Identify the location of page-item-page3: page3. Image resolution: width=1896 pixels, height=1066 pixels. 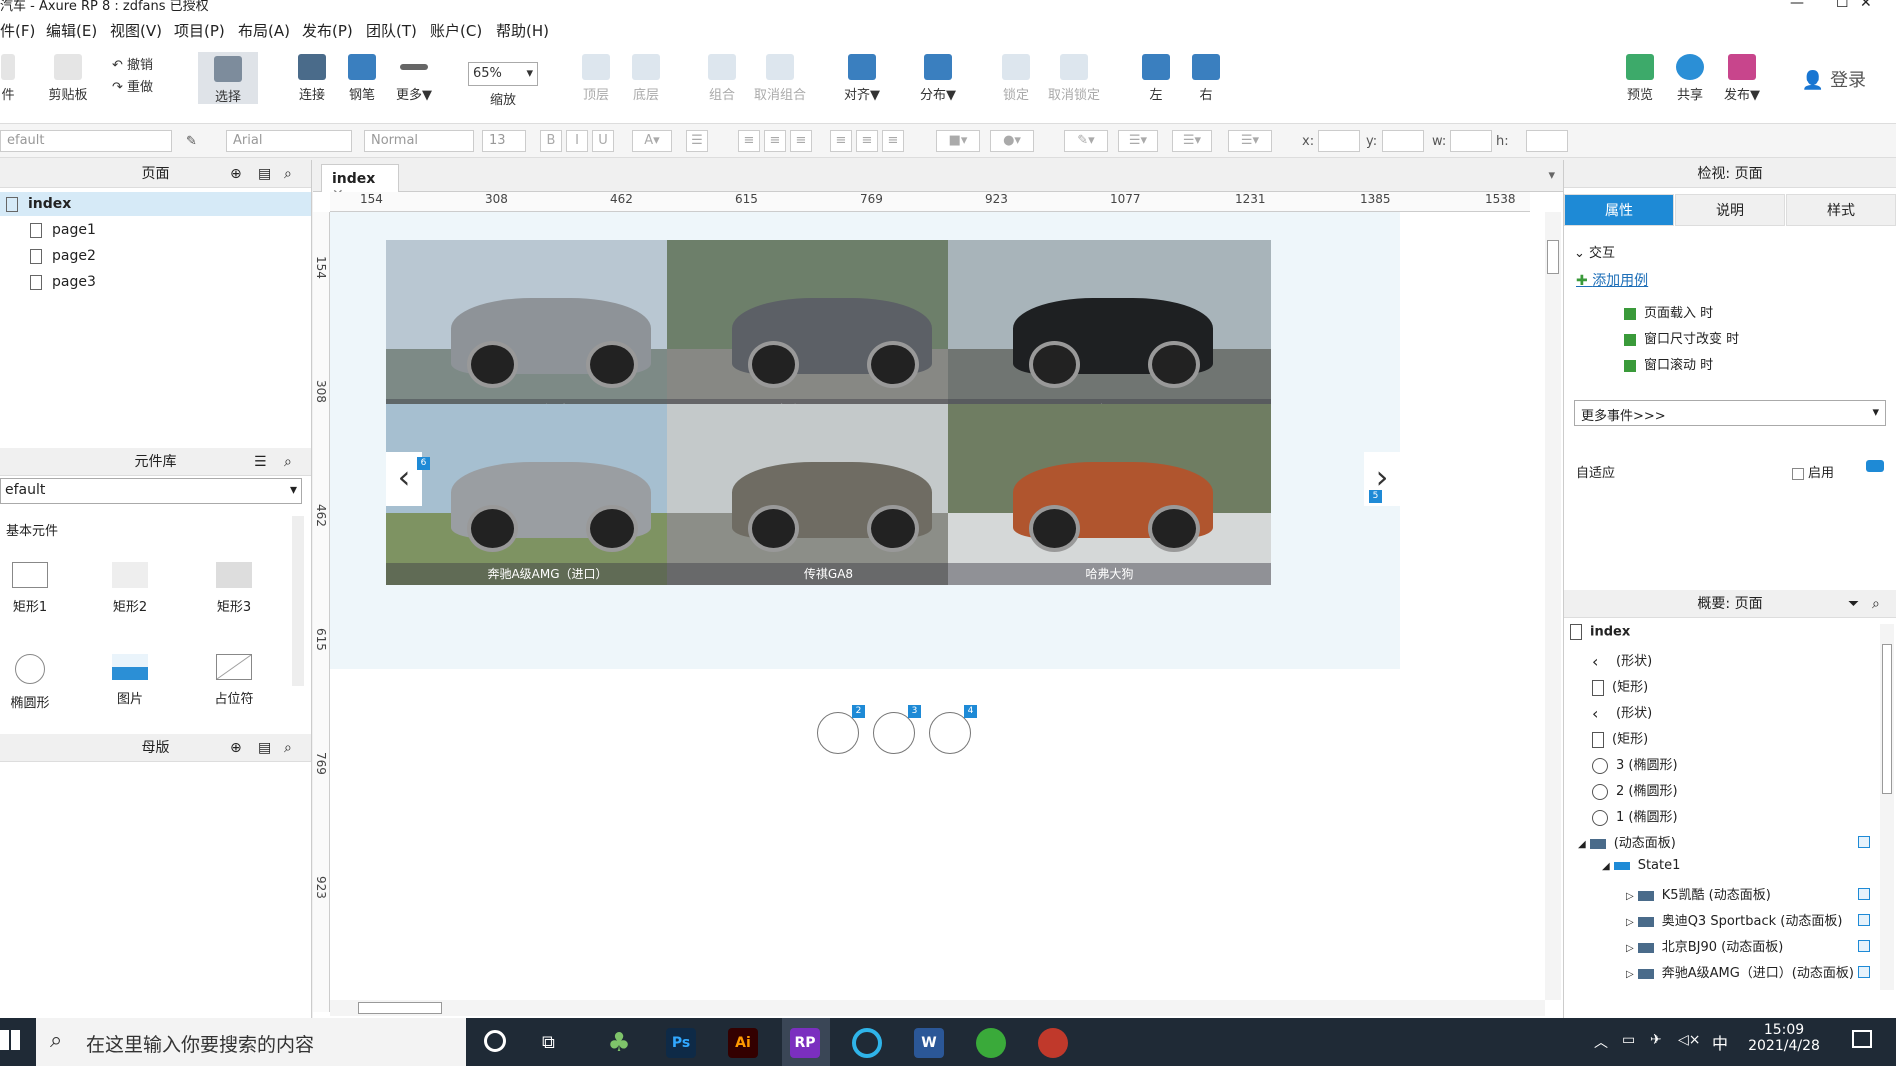
(63, 282).